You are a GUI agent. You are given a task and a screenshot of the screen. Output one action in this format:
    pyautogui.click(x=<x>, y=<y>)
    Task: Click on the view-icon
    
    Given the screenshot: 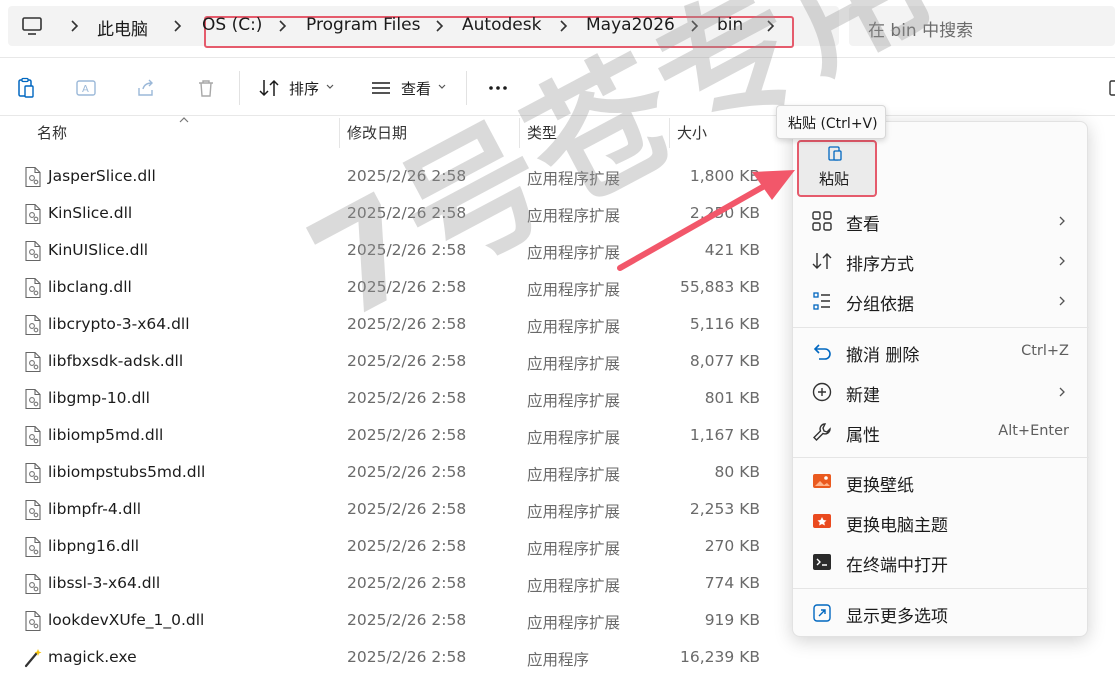 What is the action you would take?
    pyautogui.click(x=381, y=88)
    